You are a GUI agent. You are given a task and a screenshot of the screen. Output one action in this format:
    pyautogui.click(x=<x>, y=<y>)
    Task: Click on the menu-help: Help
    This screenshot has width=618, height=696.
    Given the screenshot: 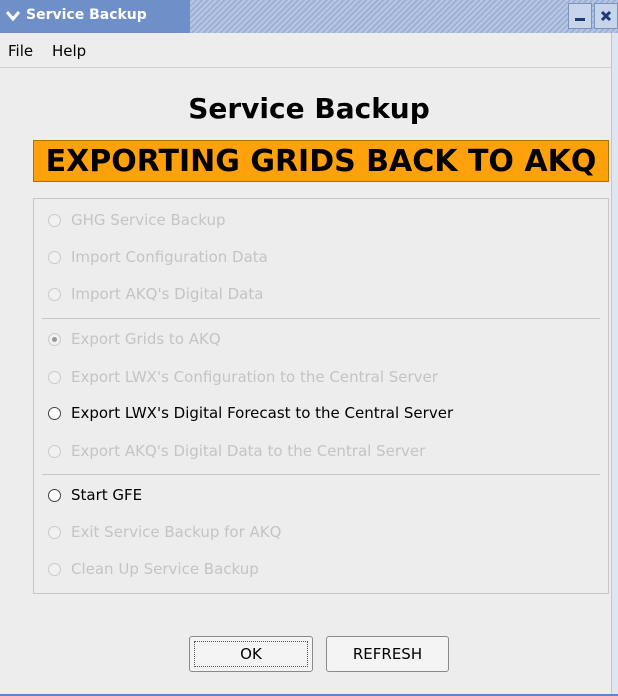 What is the action you would take?
    pyautogui.click(x=69, y=51)
    